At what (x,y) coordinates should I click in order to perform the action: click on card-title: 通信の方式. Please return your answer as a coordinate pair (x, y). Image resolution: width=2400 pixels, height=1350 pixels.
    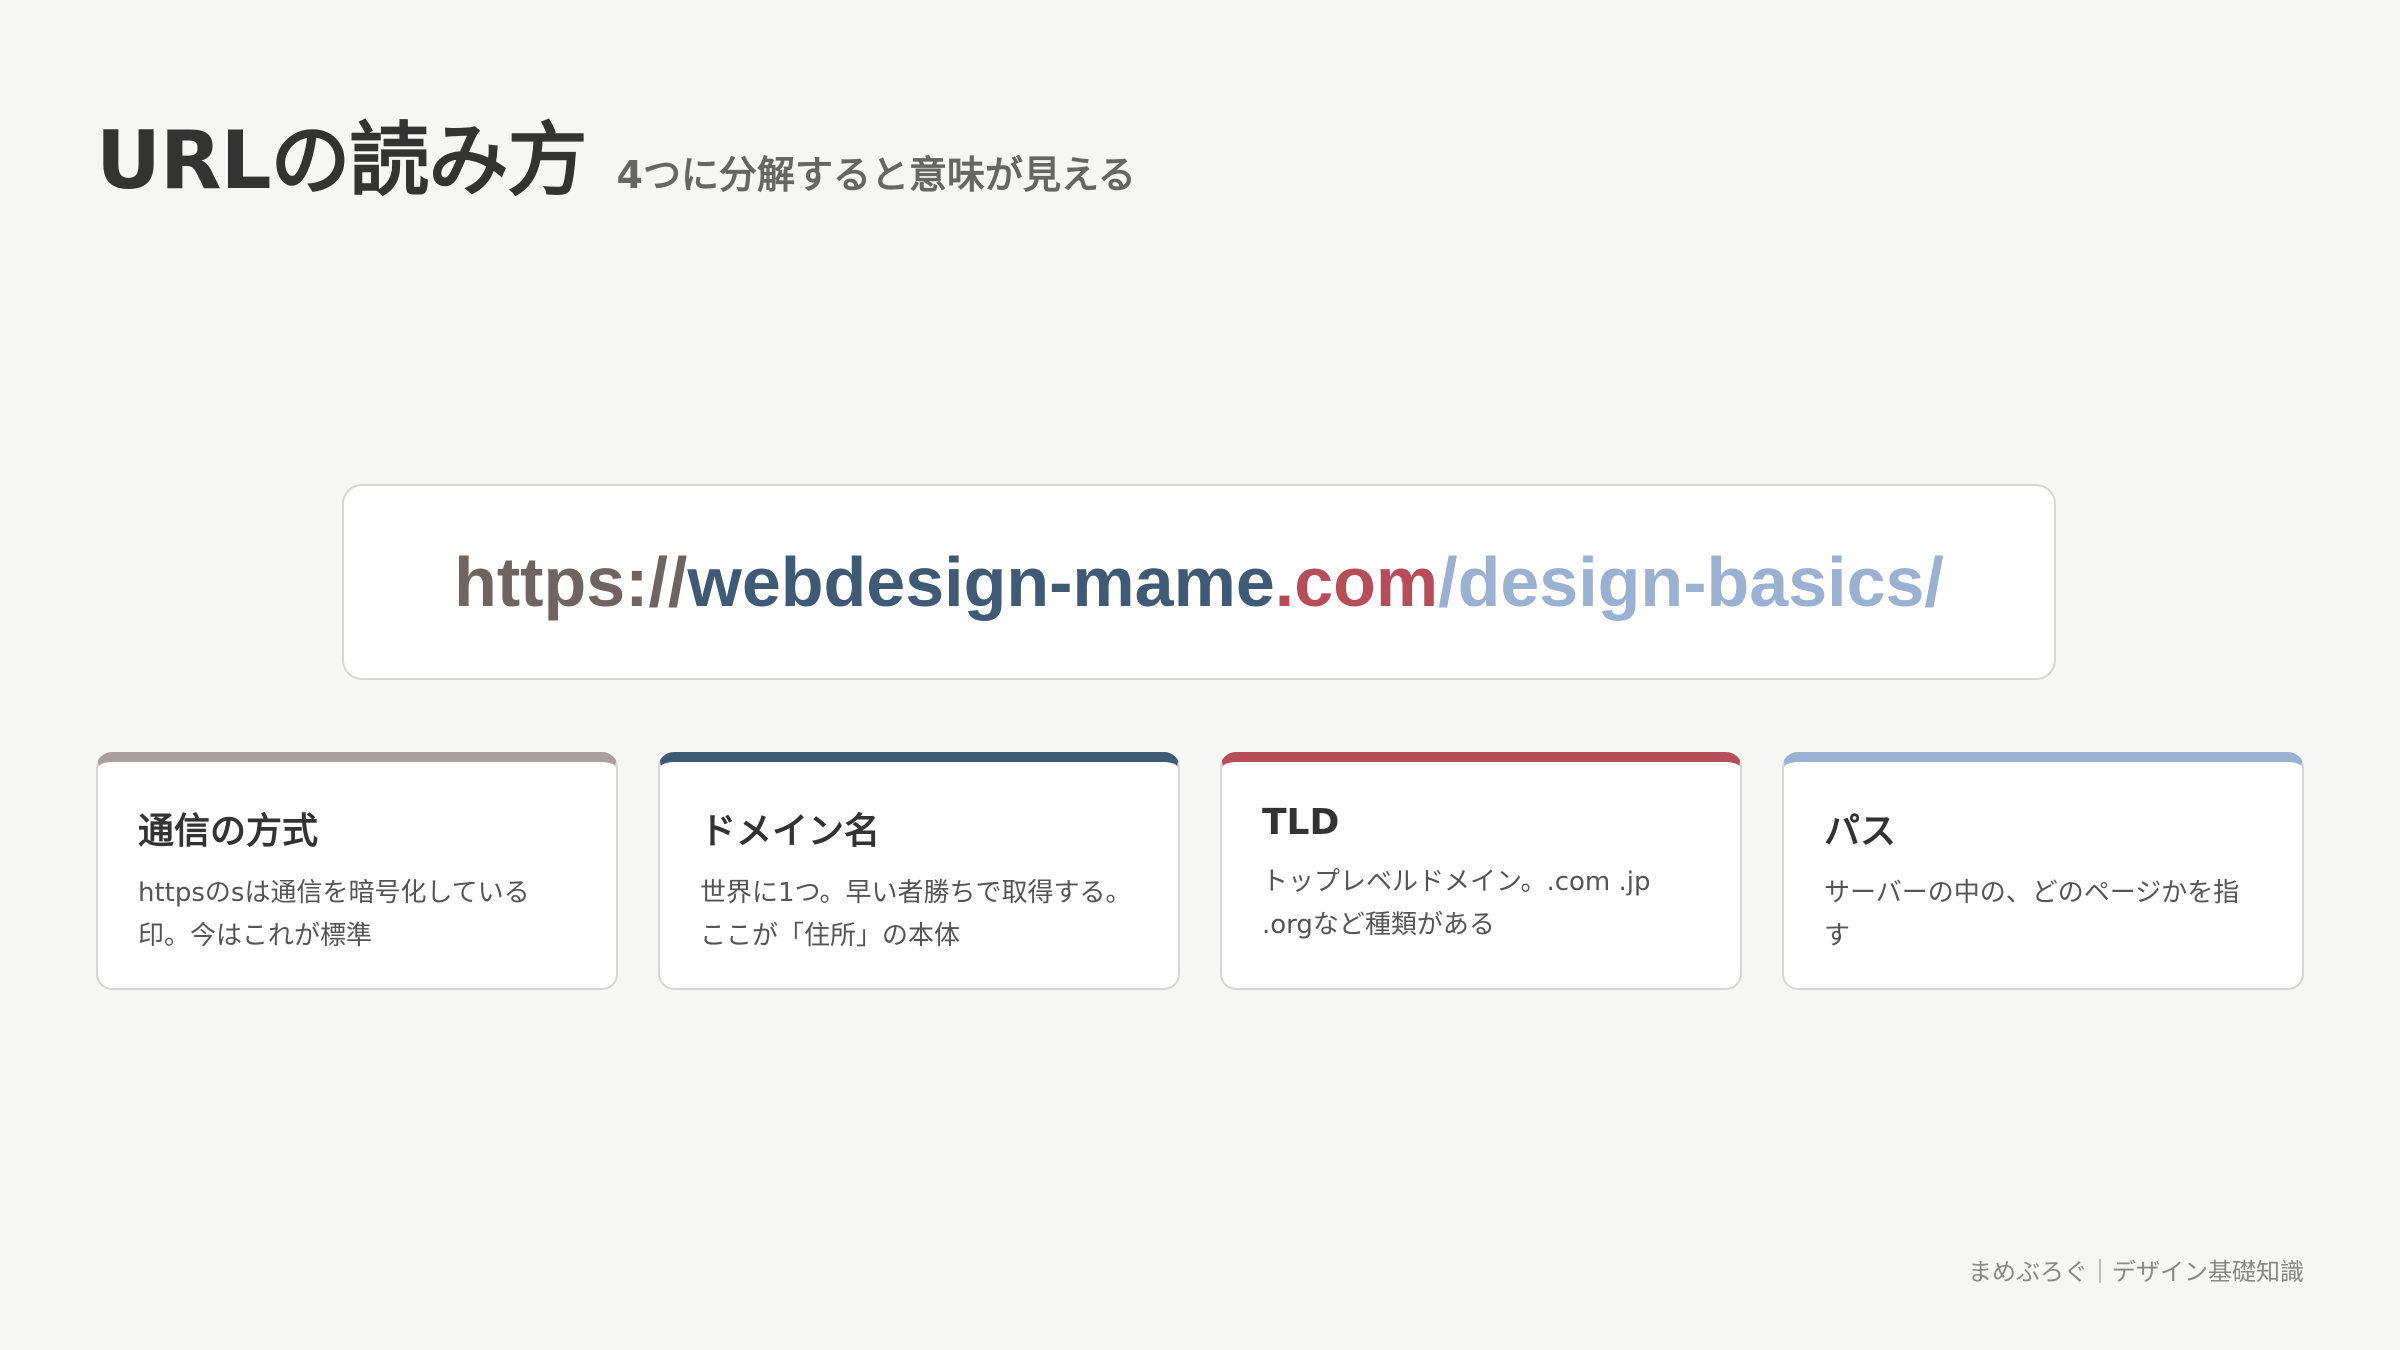
    Looking at the image, I should click on (228, 831).